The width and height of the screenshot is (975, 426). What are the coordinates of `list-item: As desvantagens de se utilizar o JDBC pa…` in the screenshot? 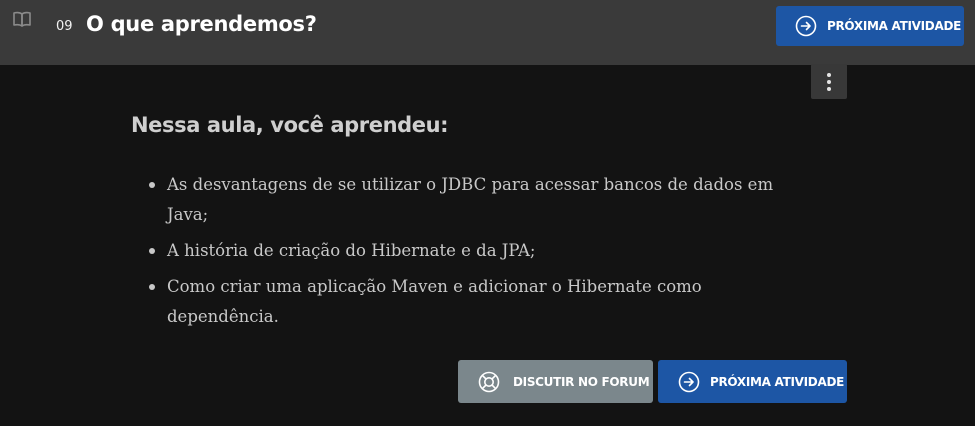 It's located at (468, 200).